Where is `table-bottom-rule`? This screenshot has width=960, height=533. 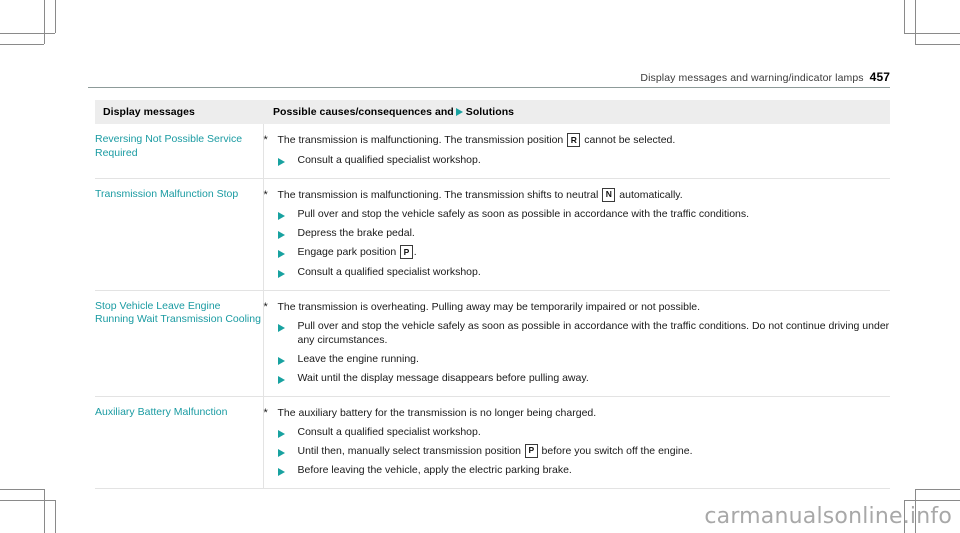
table-bottom-rule is located at coordinates (492, 488).